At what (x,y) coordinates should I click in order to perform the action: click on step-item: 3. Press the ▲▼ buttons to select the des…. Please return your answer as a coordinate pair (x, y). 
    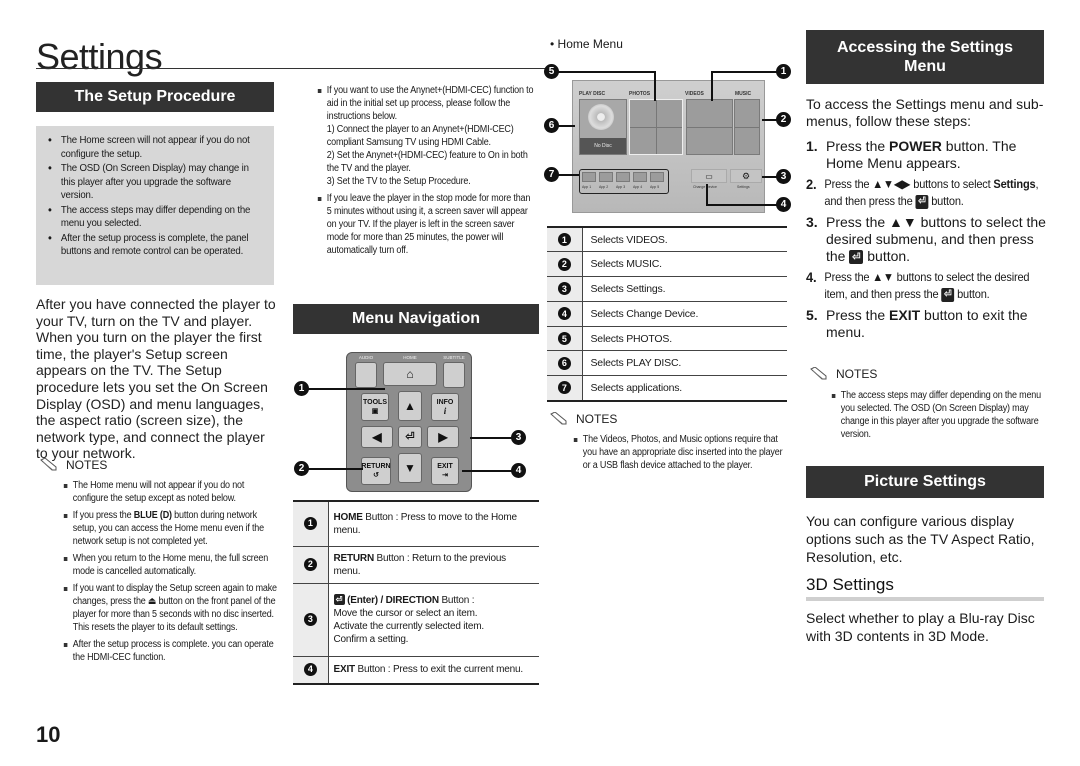
    Looking at the image, I should click on (926, 239).